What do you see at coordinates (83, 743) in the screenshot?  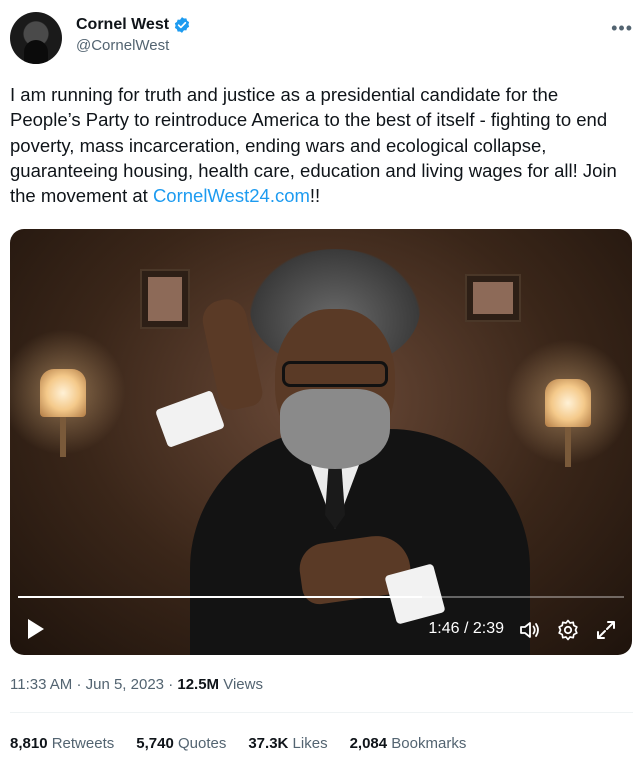 I see `retweets-label: Retweets` at bounding box center [83, 743].